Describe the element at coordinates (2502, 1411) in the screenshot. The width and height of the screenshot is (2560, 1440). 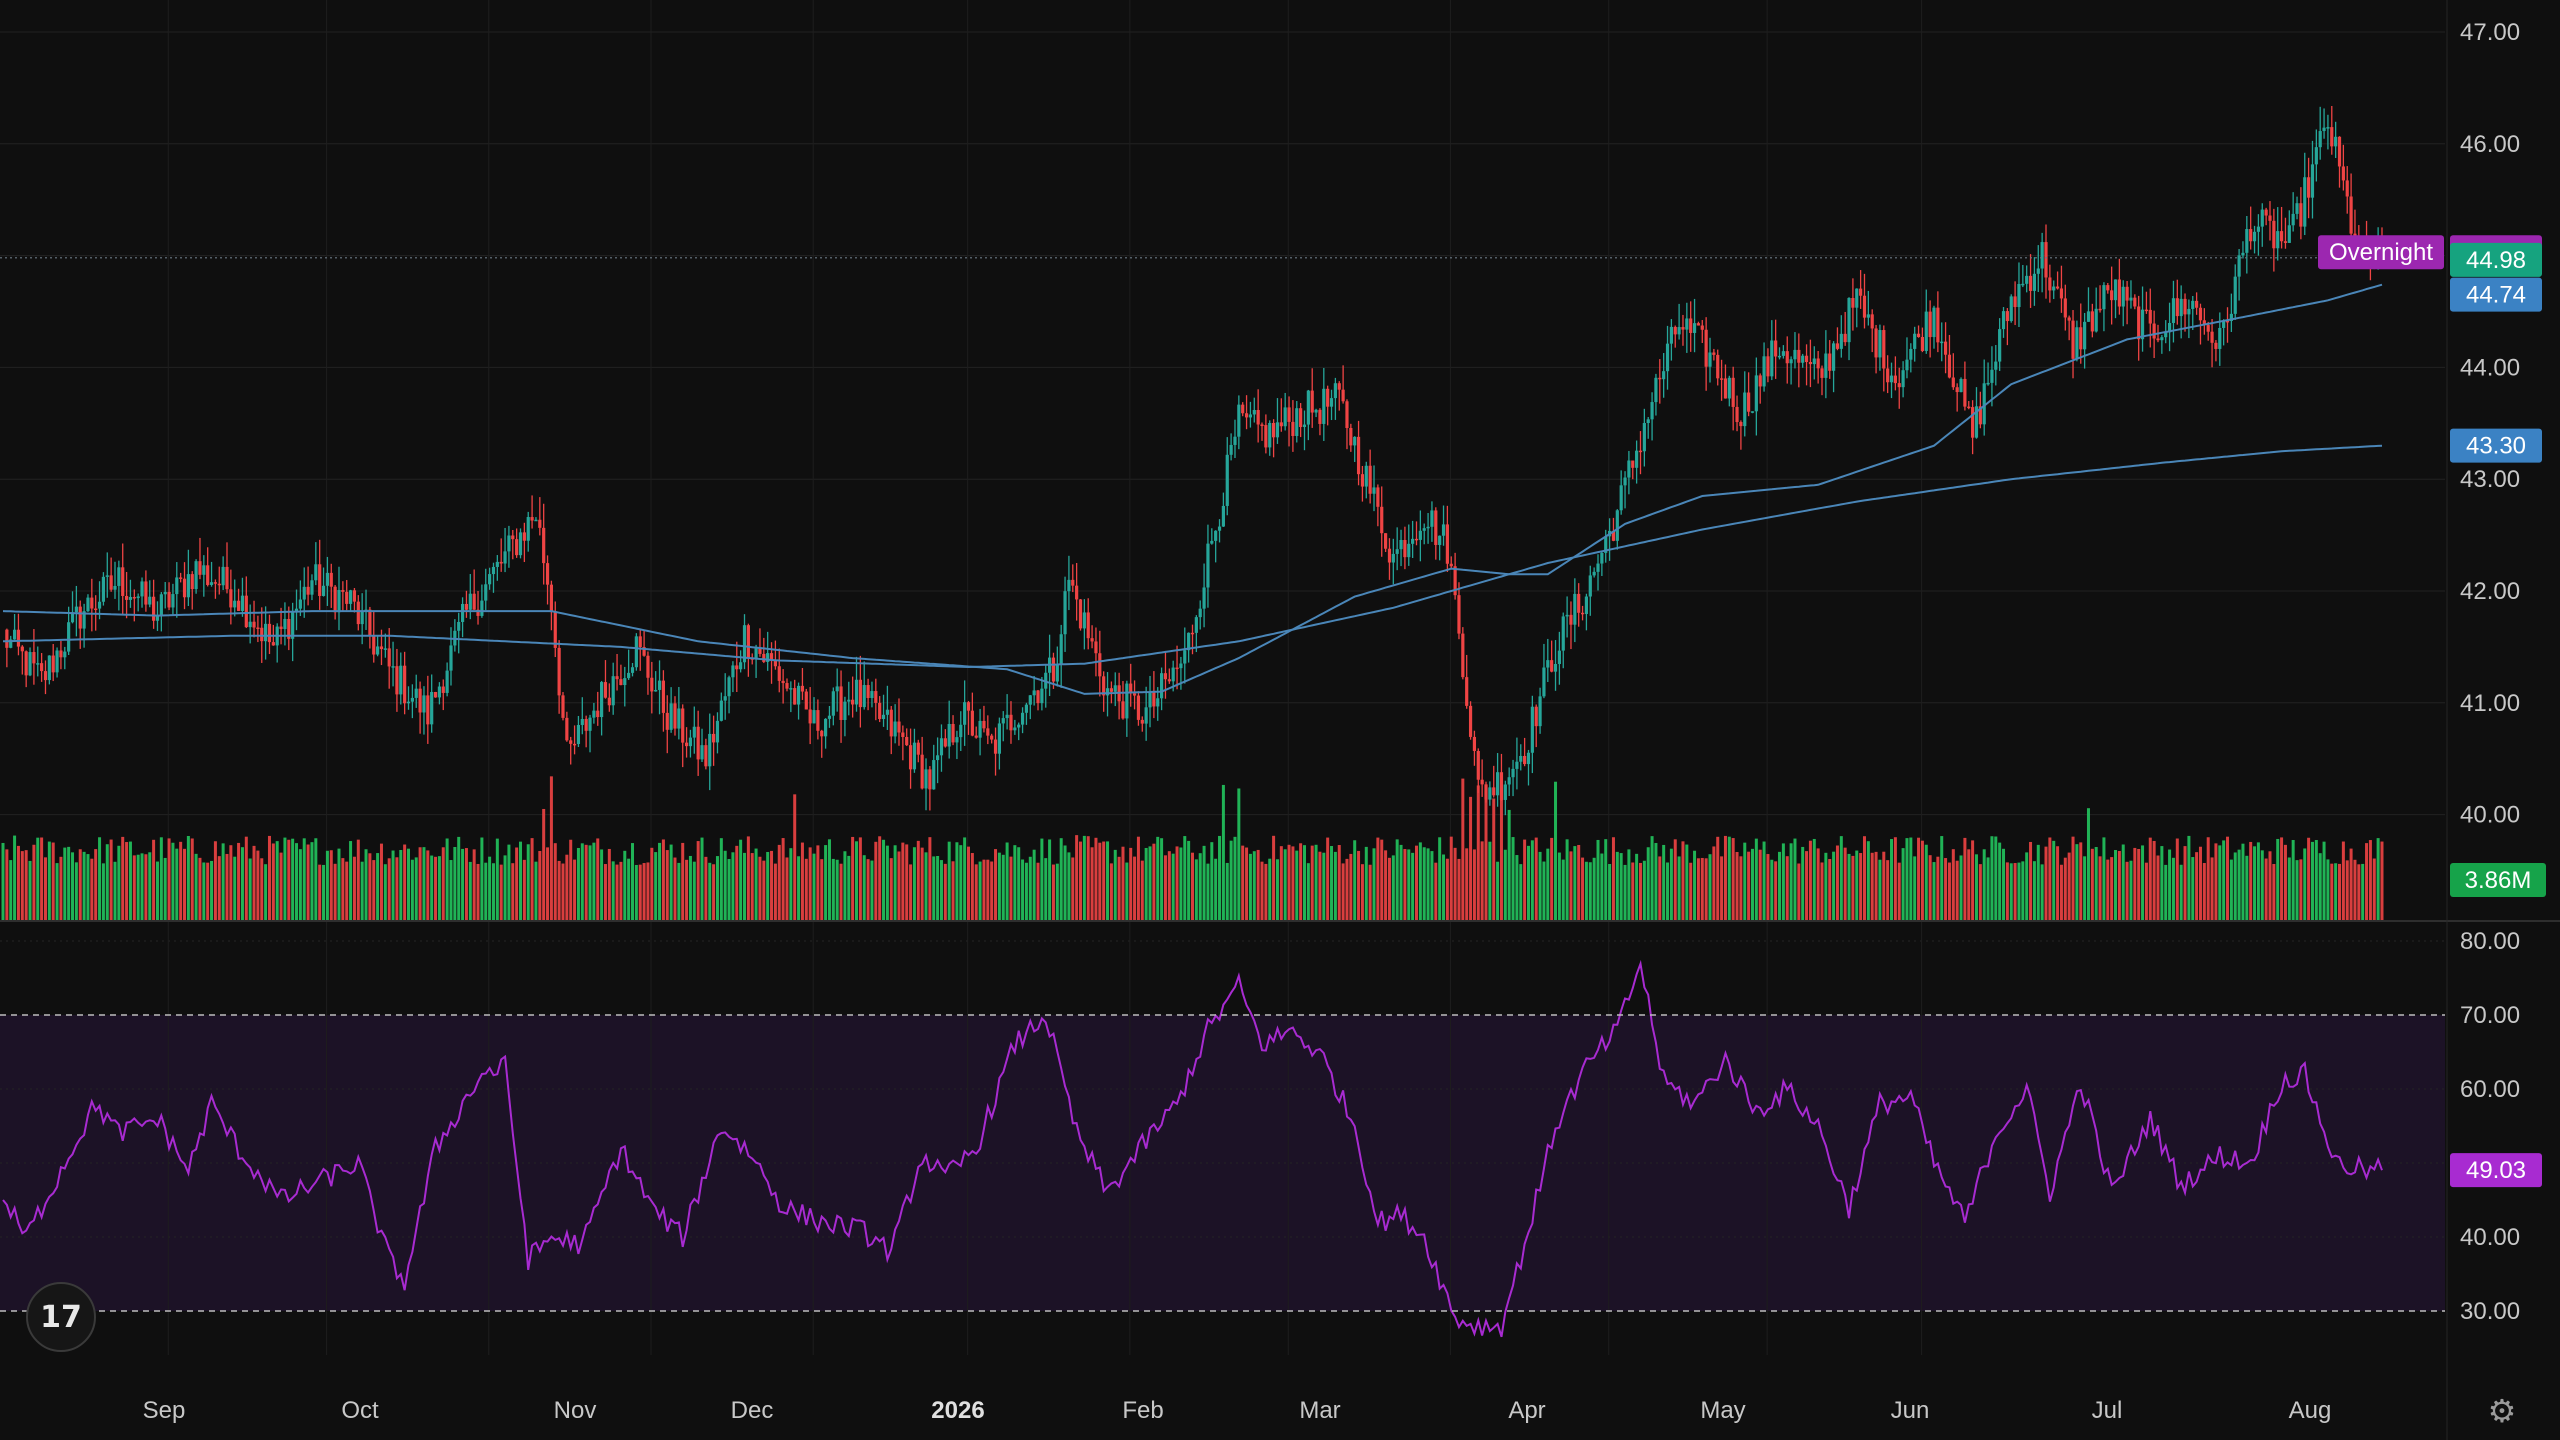
I see `gear-icon: ⚙` at that location.